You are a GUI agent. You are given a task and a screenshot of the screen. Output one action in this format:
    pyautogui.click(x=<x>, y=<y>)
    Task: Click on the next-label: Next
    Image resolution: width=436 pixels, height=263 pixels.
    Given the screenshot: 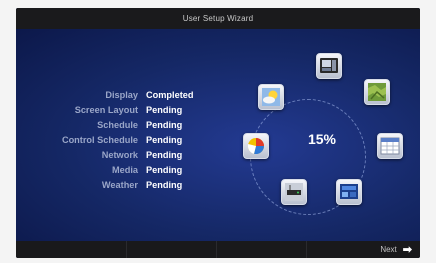 What is the action you would take?
    pyautogui.click(x=388, y=249)
    